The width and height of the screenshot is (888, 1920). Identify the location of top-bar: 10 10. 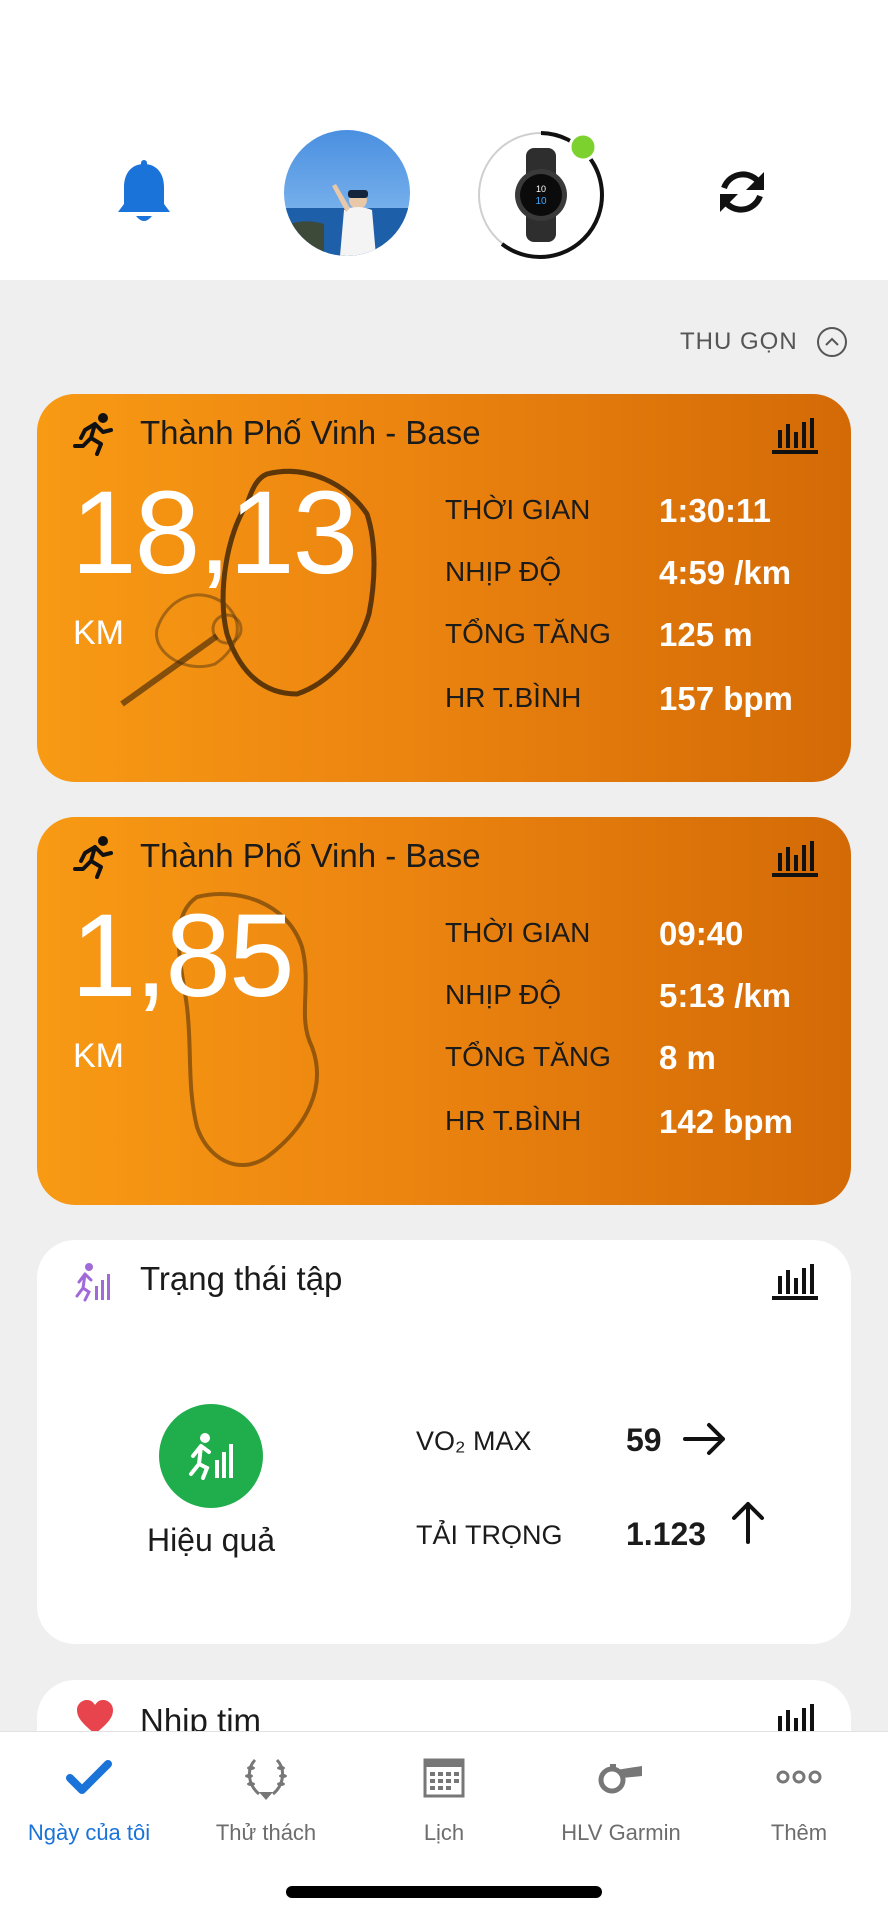
(444, 140).